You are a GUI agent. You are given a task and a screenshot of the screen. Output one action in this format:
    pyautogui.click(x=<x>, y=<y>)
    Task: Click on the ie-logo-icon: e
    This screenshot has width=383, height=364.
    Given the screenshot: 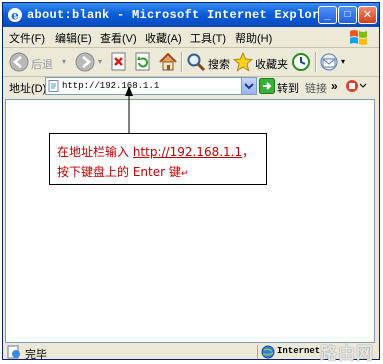 What is the action you would take?
    pyautogui.click(x=15, y=15)
    